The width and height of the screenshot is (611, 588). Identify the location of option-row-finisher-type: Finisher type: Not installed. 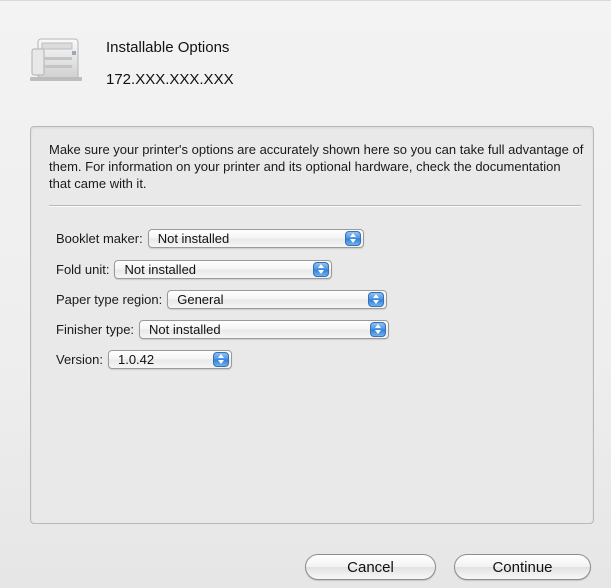
(223, 329).